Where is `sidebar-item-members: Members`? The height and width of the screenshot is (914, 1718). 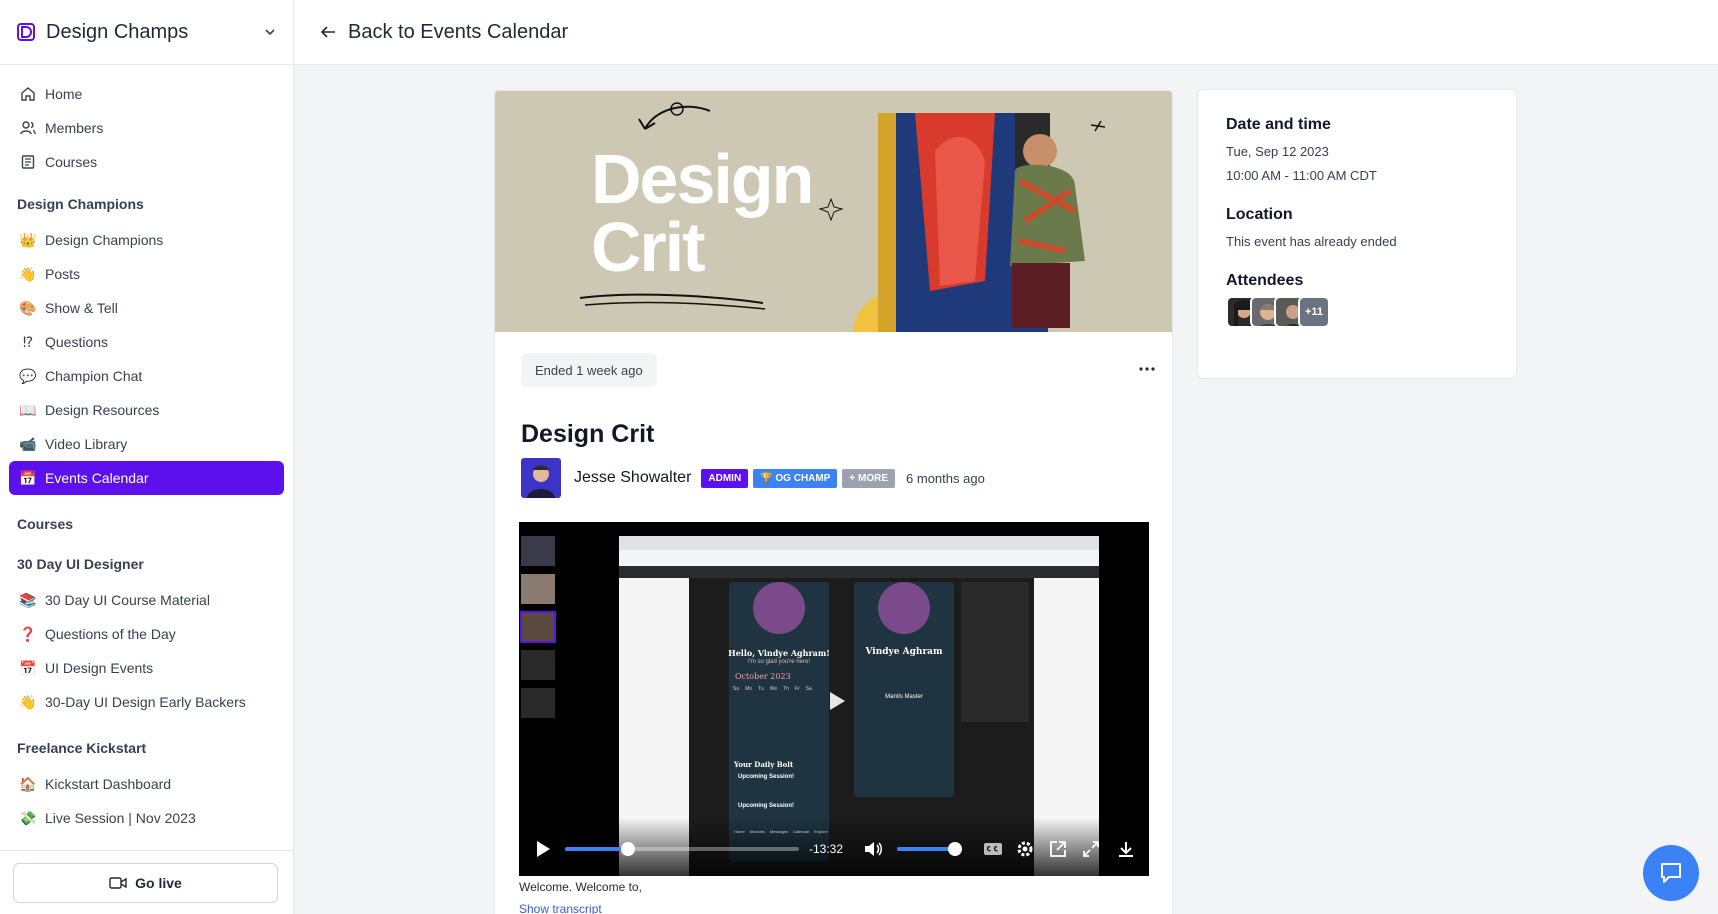
sidebar-item-members: Members is located at coordinates (146, 128).